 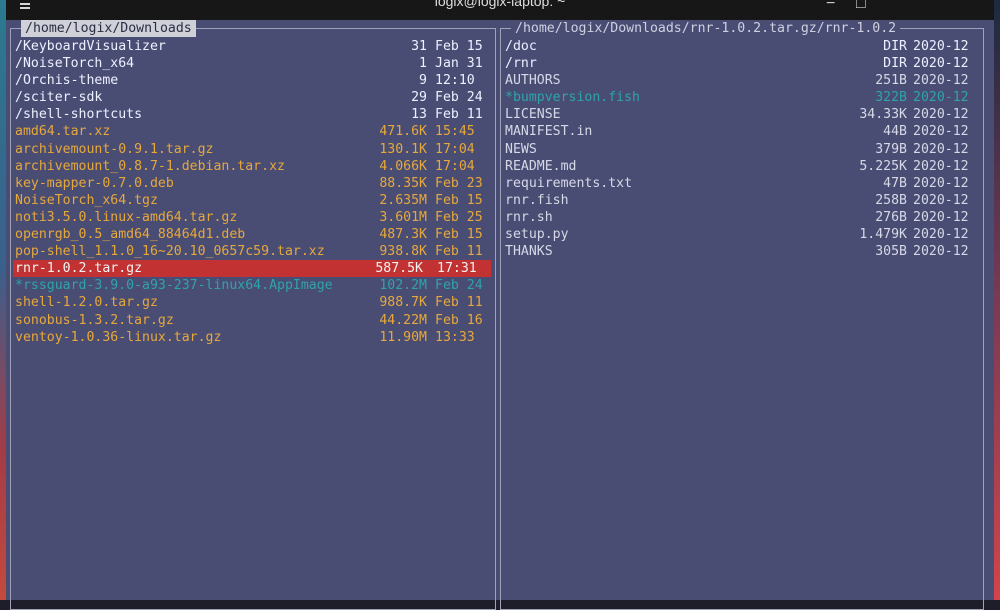 What do you see at coordinates (742, 63) in the screenshot?
I see `directory-row: /rnr DIR 2020-12` at bounding box center [742, 63].